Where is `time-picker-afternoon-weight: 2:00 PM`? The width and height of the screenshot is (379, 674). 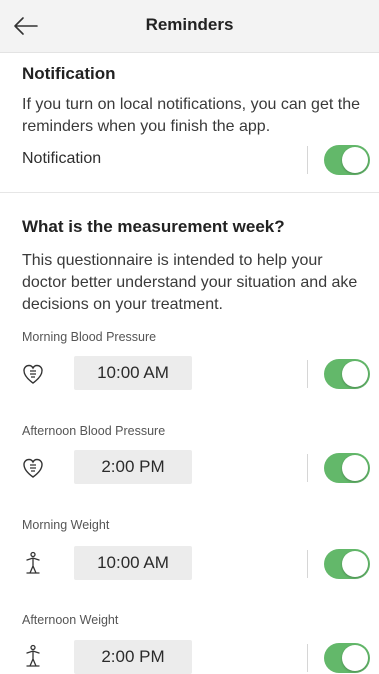 time-picker-afternoon-weight: 2:00 PM is located at coordinates (133, 657).